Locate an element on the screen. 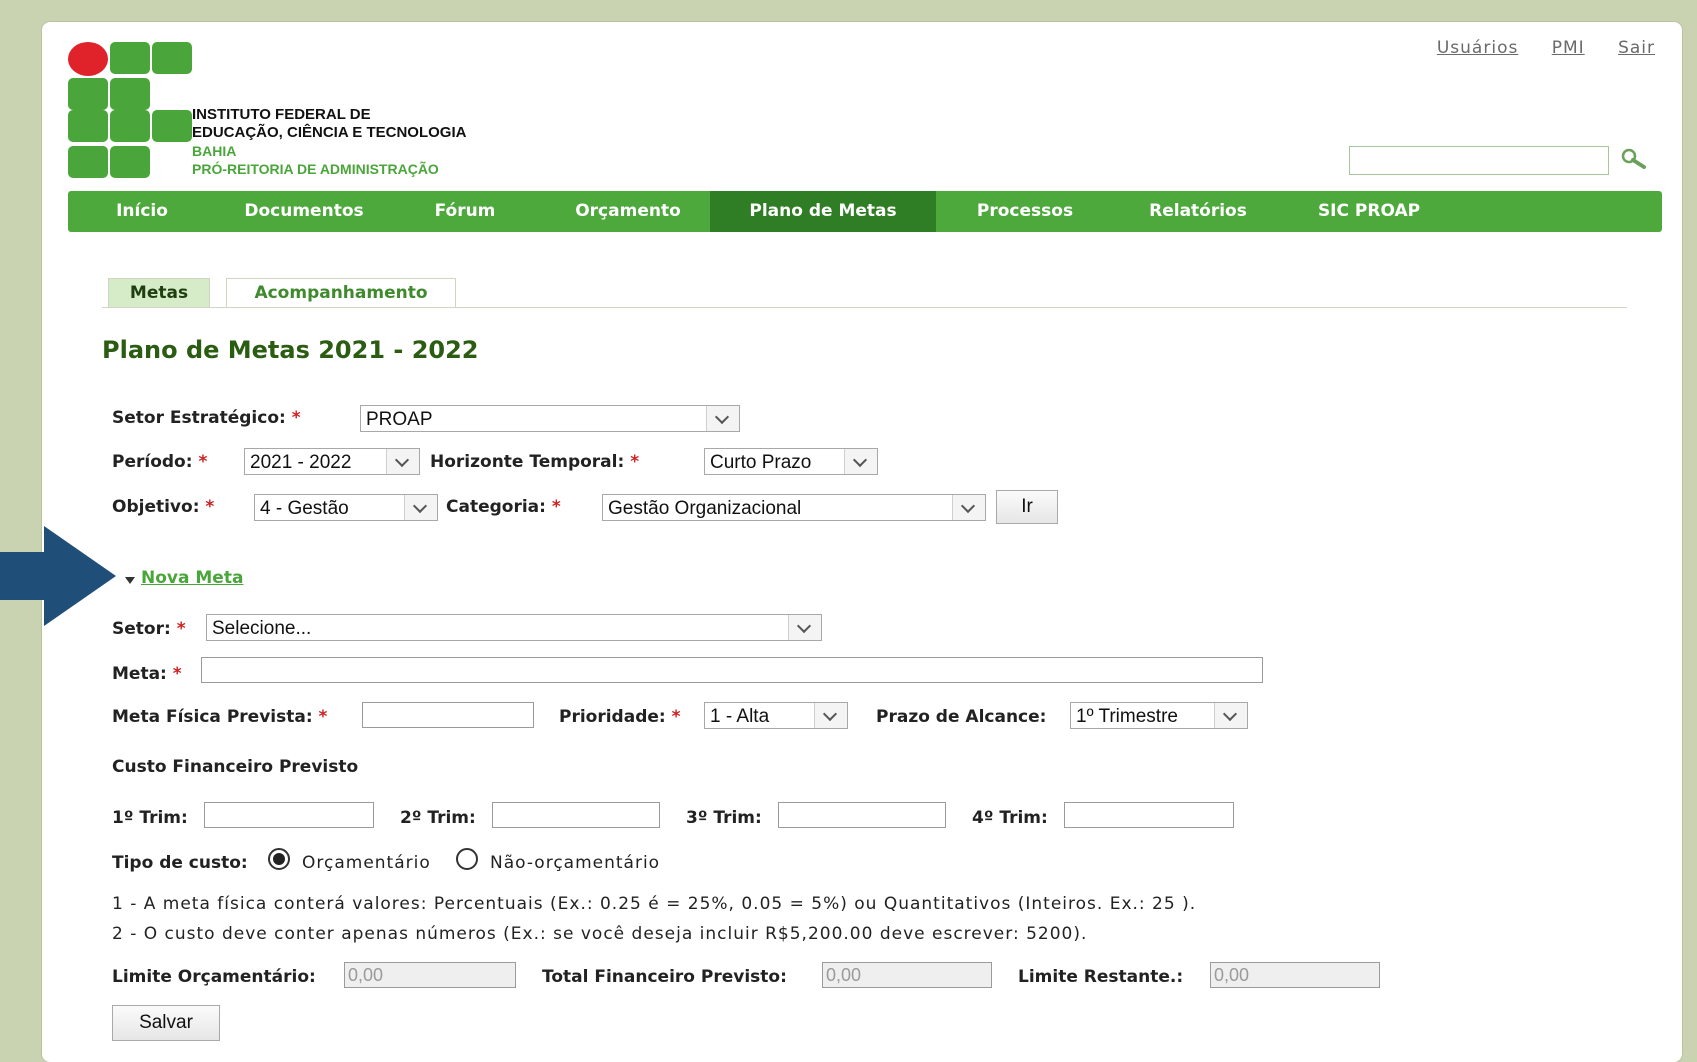 The width and height of the screenshot is (1697, 1062). radio-nao-orcamentario is located at coordinates (467, 859).